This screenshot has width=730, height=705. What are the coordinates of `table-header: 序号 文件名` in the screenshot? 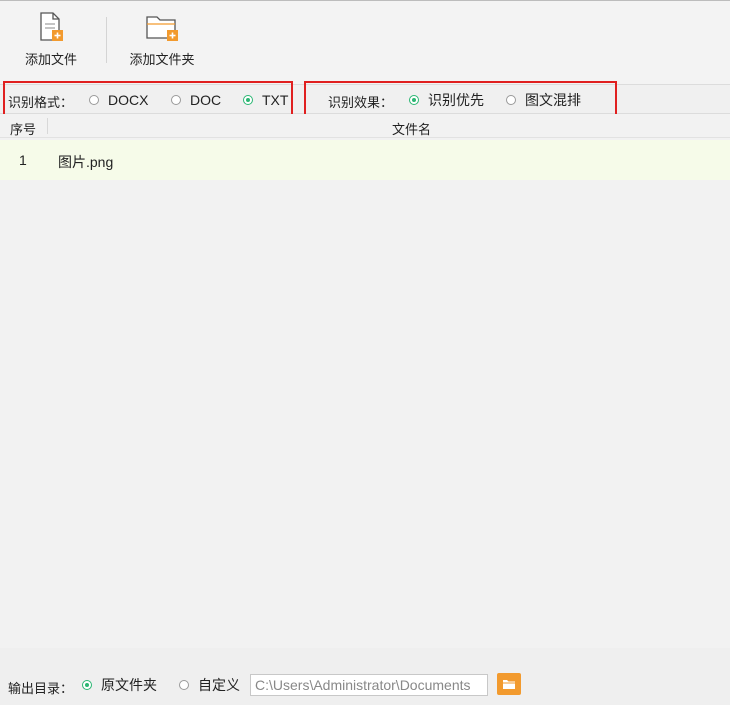 It's located at (365, 126).